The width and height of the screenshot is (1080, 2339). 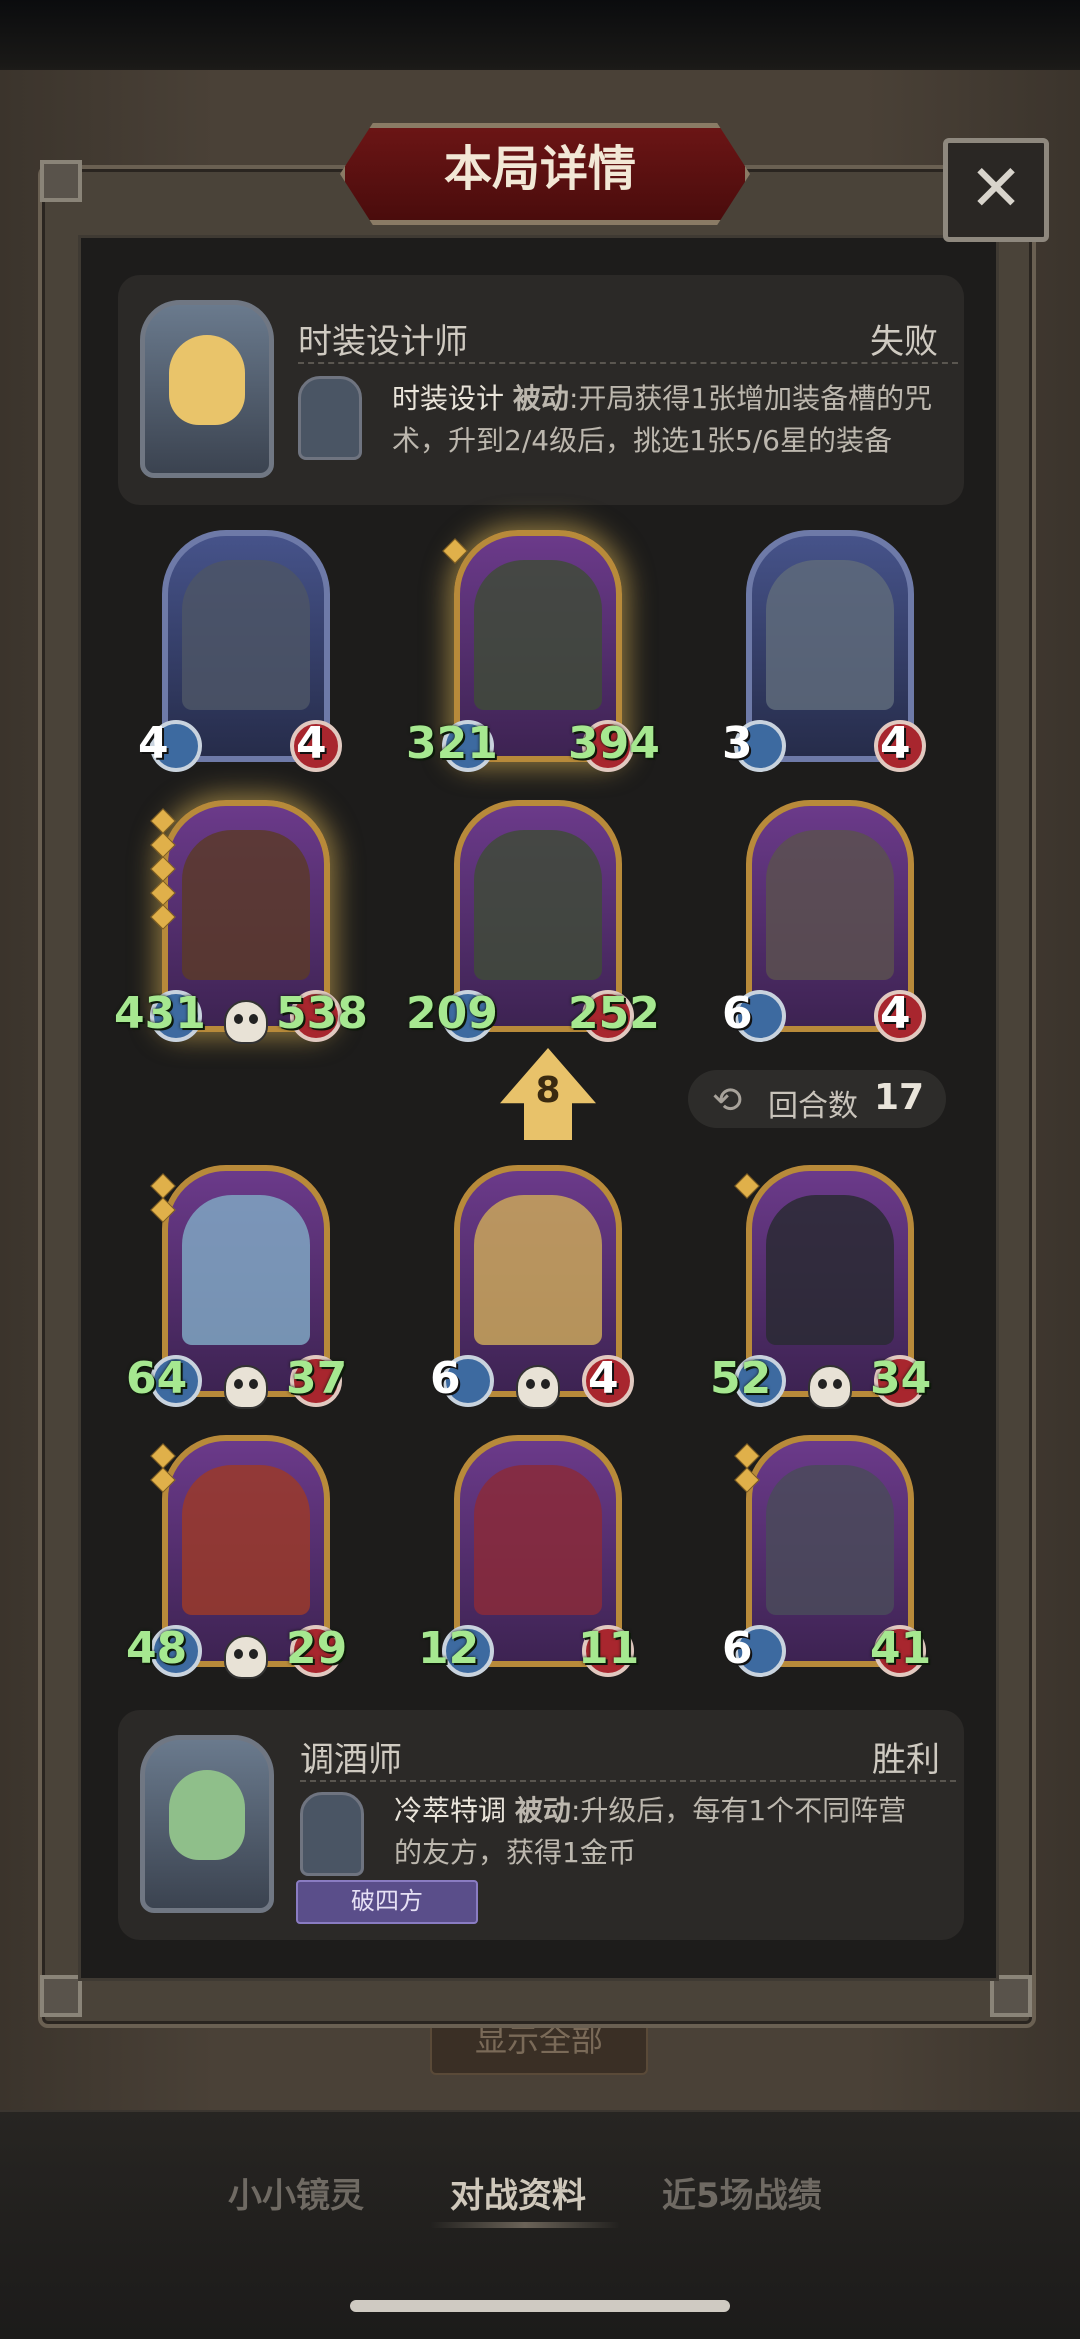 I want to click on refresh-icon: ⟲, so click(x=727, y=1100).